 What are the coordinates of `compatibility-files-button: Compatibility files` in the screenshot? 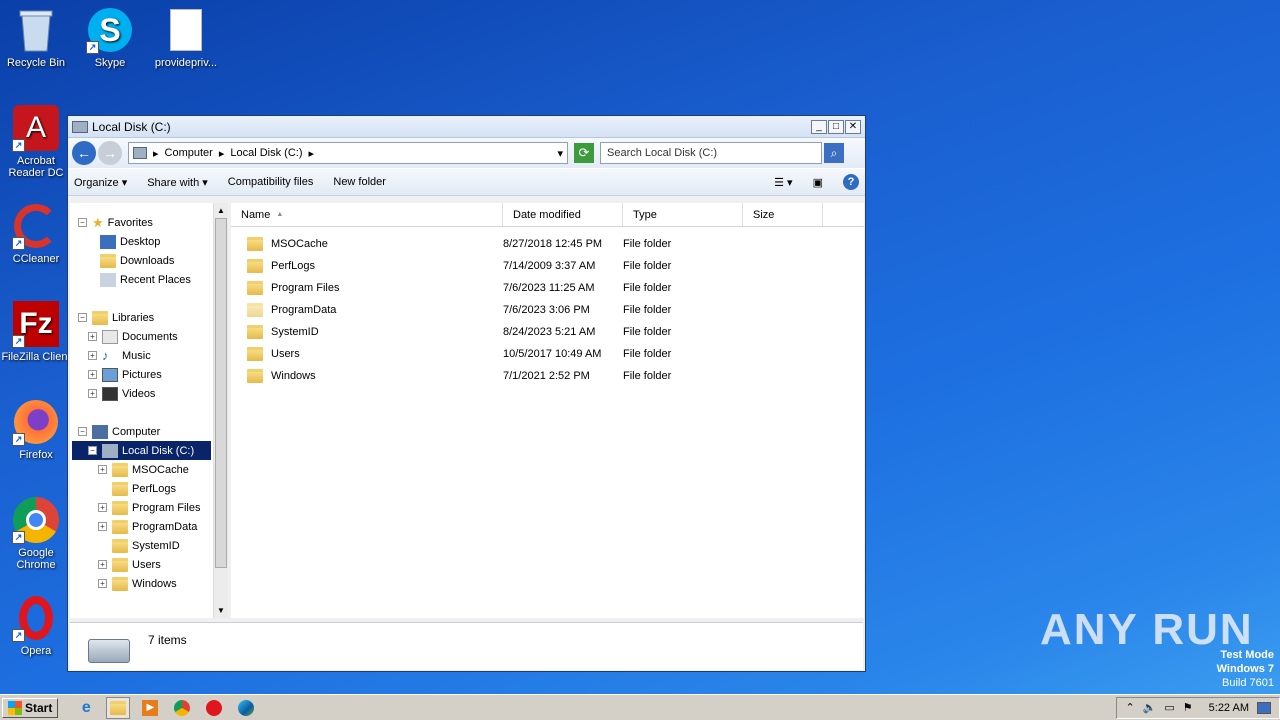 It's located at (271, 182).